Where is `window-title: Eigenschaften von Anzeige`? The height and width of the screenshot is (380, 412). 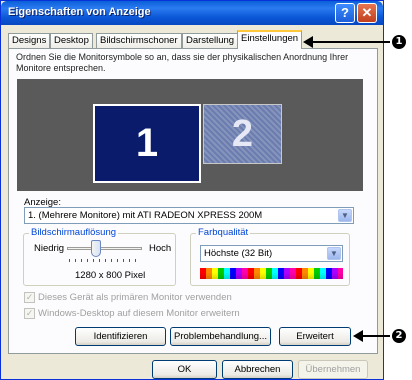 window-title: Eigenschaften von Anzeige is located at coordinates (79, 12).